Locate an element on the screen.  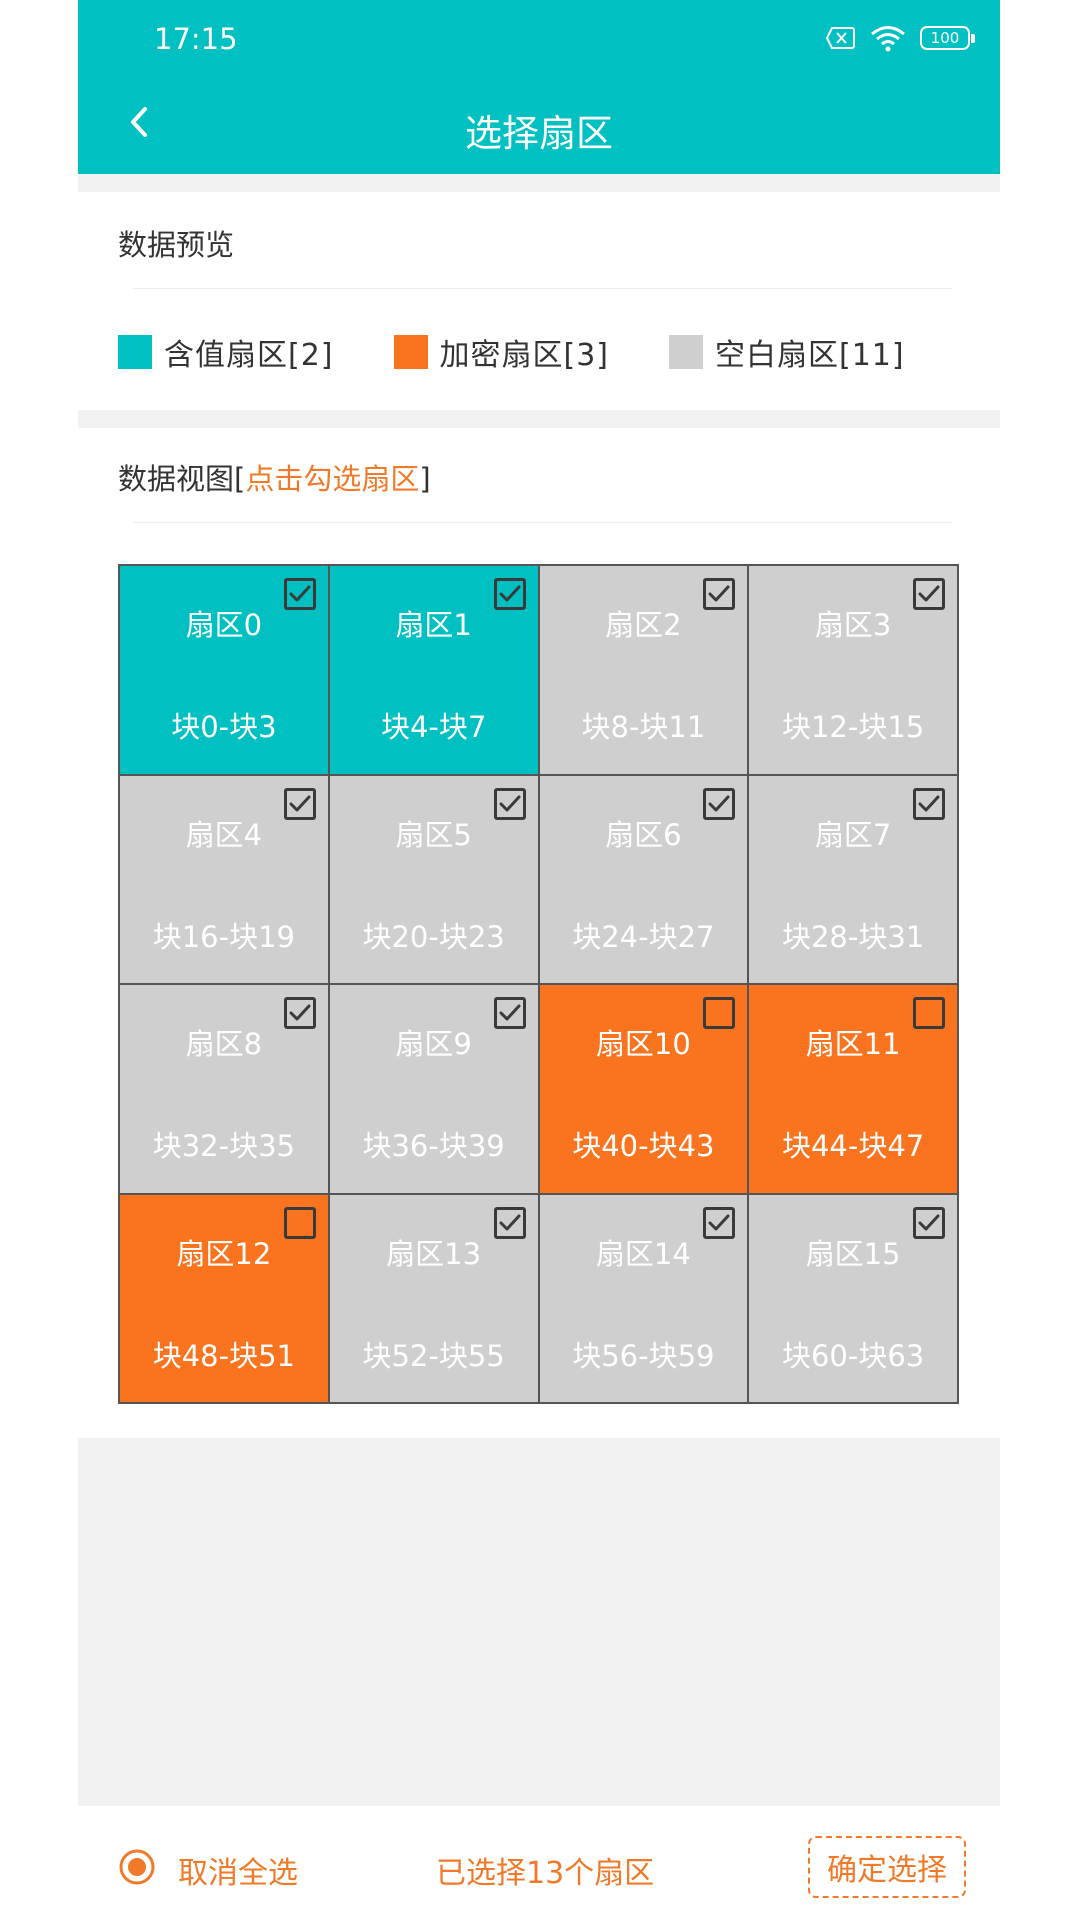
sector-block-range: 块36-块39 is located at coordinates (433, 1146).